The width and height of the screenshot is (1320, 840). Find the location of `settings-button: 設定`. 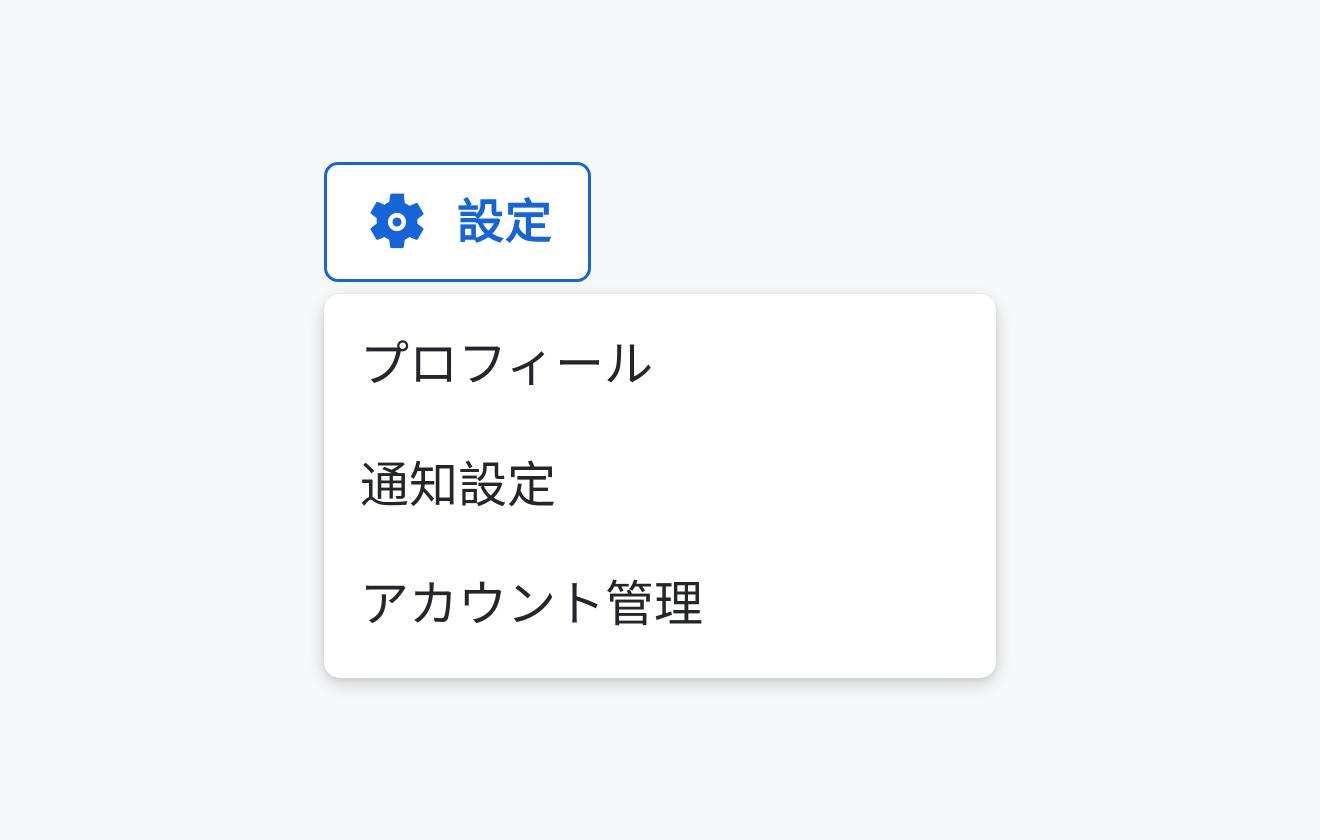

settings-button: 設定 is located at coordinates (457, 222).